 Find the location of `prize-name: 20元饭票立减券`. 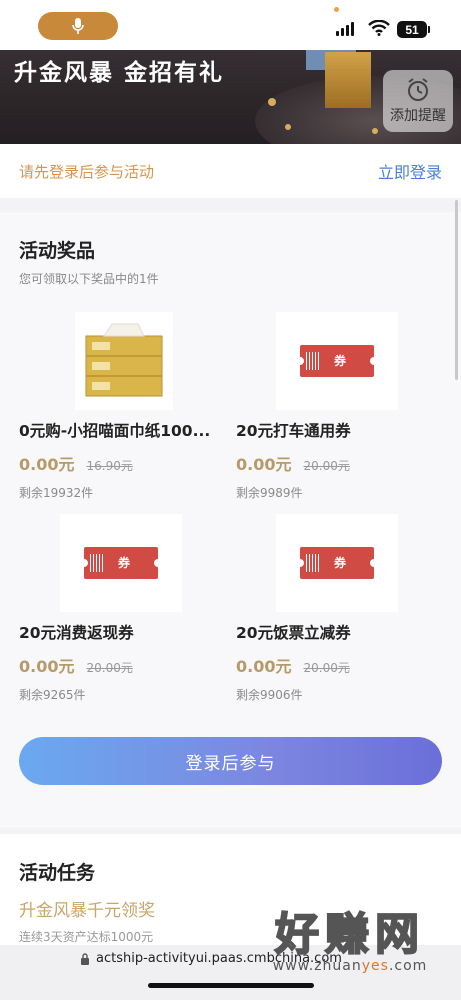

prize-name: 20元饭票立减券 is located at coordinates (293, 633).